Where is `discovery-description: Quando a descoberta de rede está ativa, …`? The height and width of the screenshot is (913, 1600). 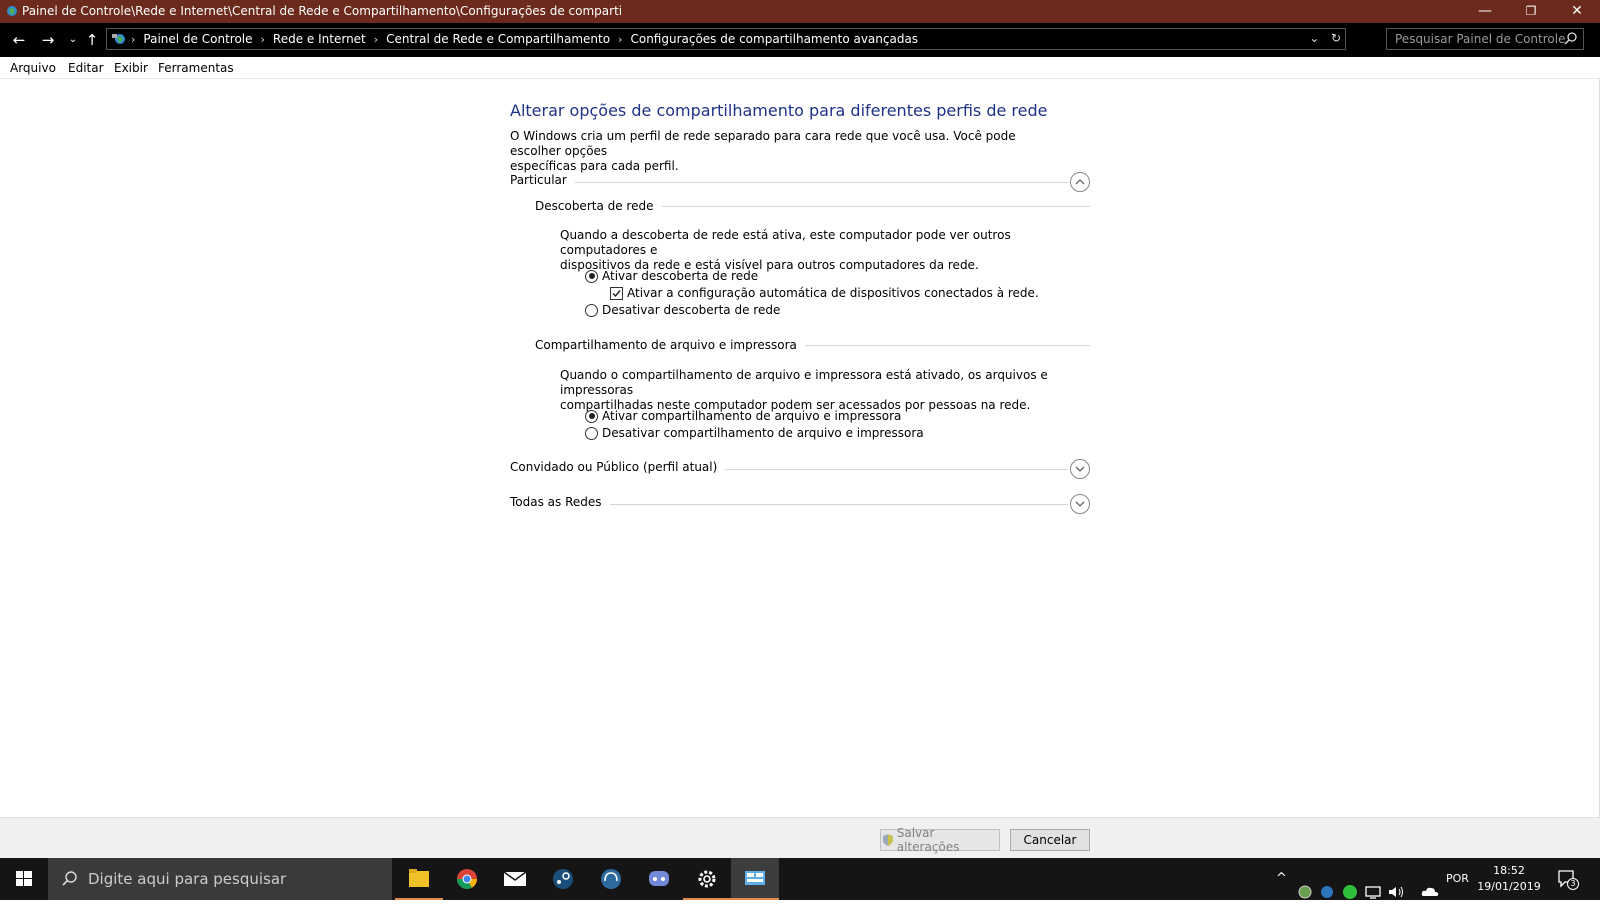 discovery-description: Quando a descoberta de rede está ativa, … is located at coordinates (820, 250).